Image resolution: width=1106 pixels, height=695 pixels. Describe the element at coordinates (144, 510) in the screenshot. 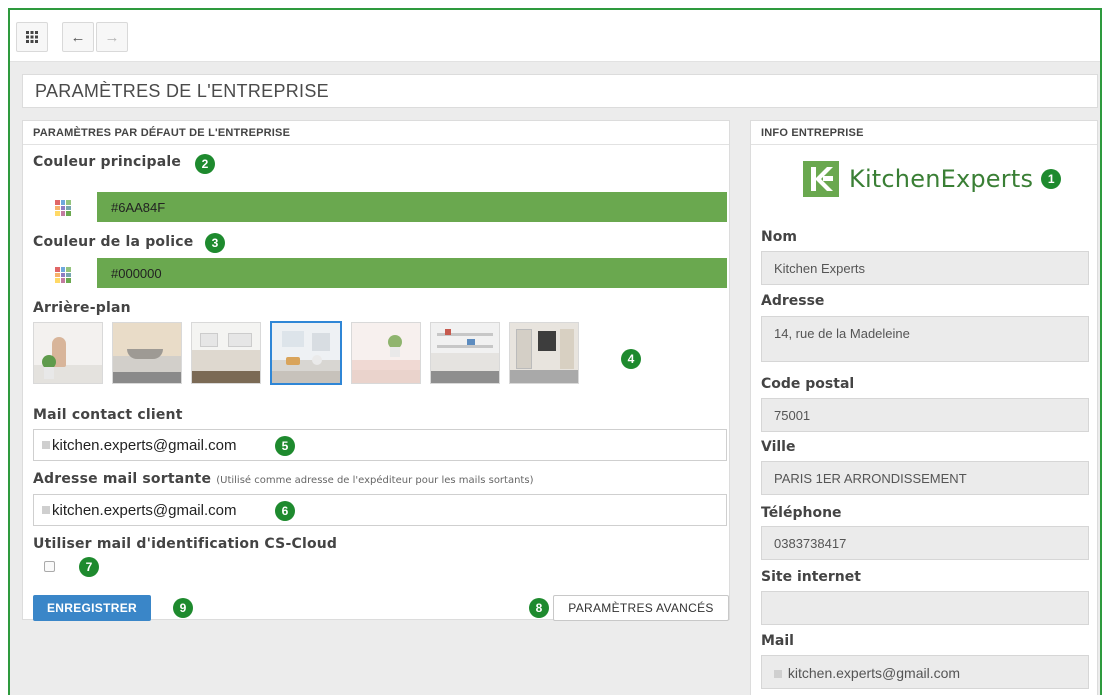

I see `outgoing-mail-value: kitchen.experts@gmail.com` at that location.